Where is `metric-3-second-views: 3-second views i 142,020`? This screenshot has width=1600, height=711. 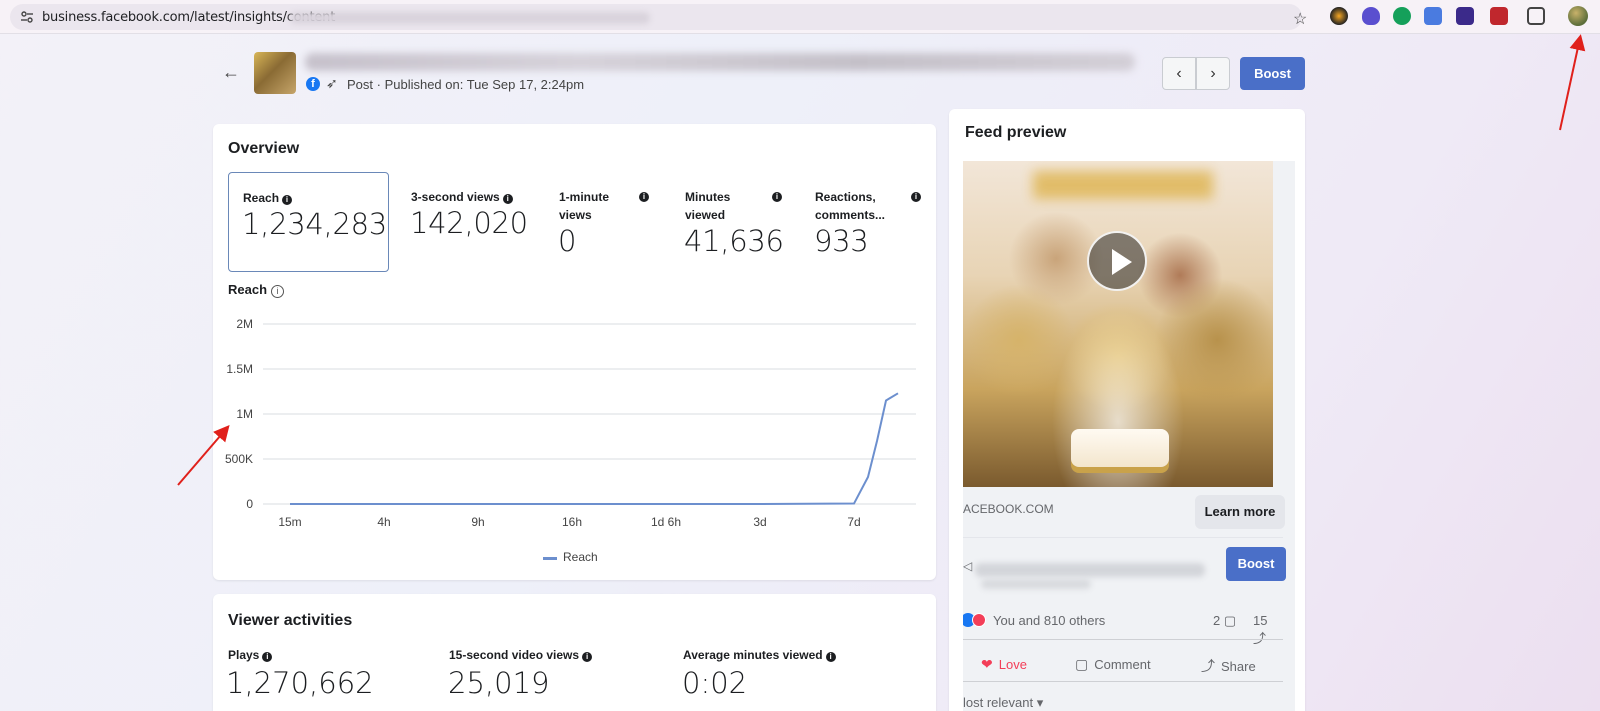
metric-3-second-views: 3-second views i 142,020 is located at coordinates (467, 222).